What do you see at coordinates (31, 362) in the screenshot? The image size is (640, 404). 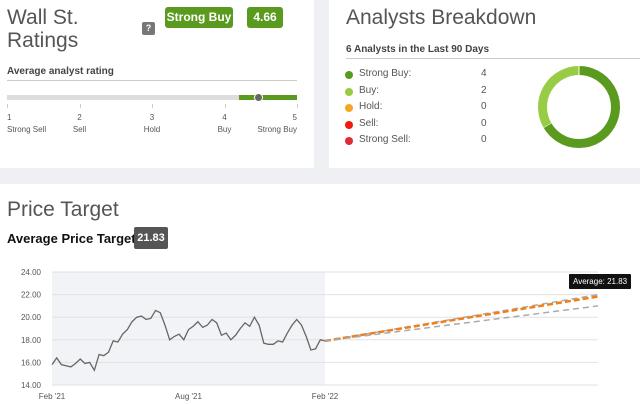 I see `y-tick-label: 16.00` at bounding box center [31, 362].